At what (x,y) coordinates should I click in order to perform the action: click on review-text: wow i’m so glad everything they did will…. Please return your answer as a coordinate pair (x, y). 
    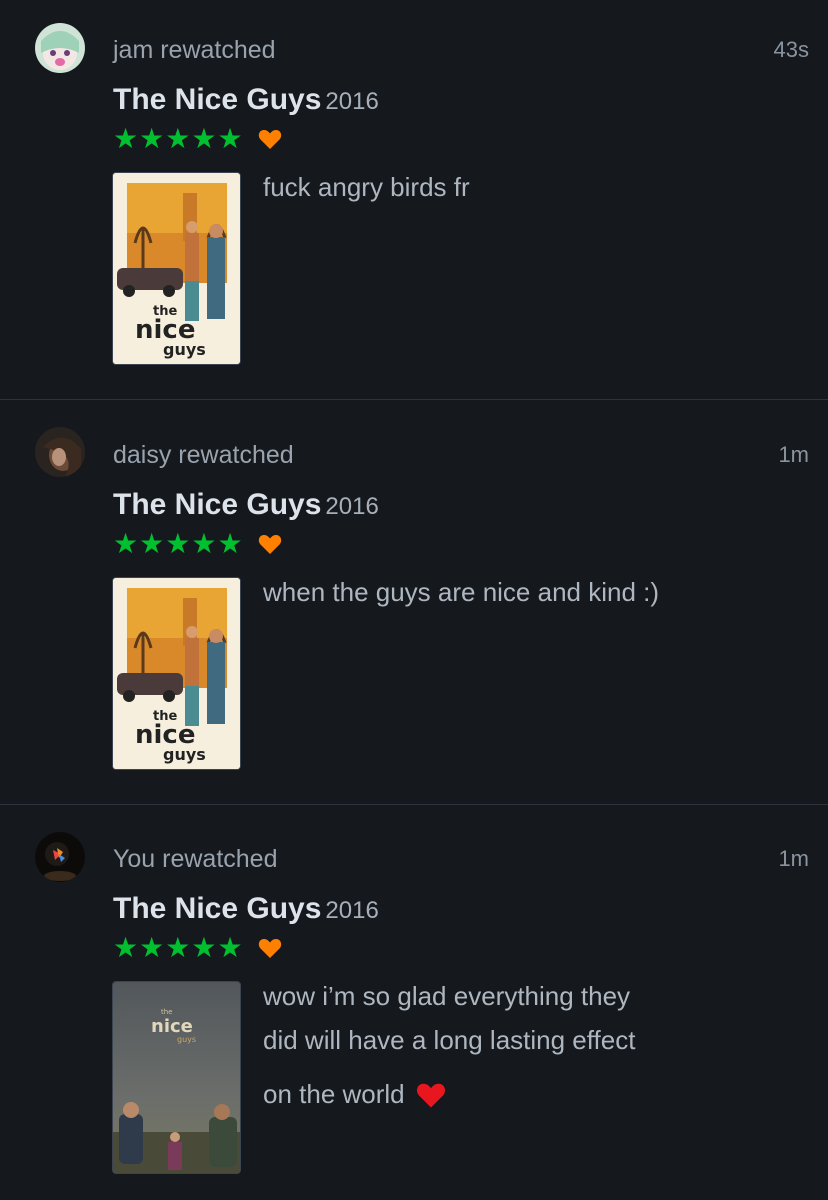
    Looking at the image, I should click on (493, 1045).